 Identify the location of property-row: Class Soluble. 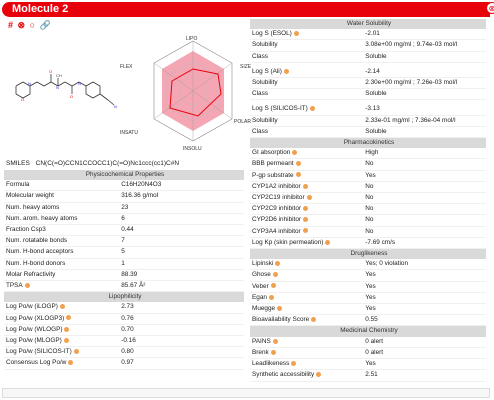
(368, 94).